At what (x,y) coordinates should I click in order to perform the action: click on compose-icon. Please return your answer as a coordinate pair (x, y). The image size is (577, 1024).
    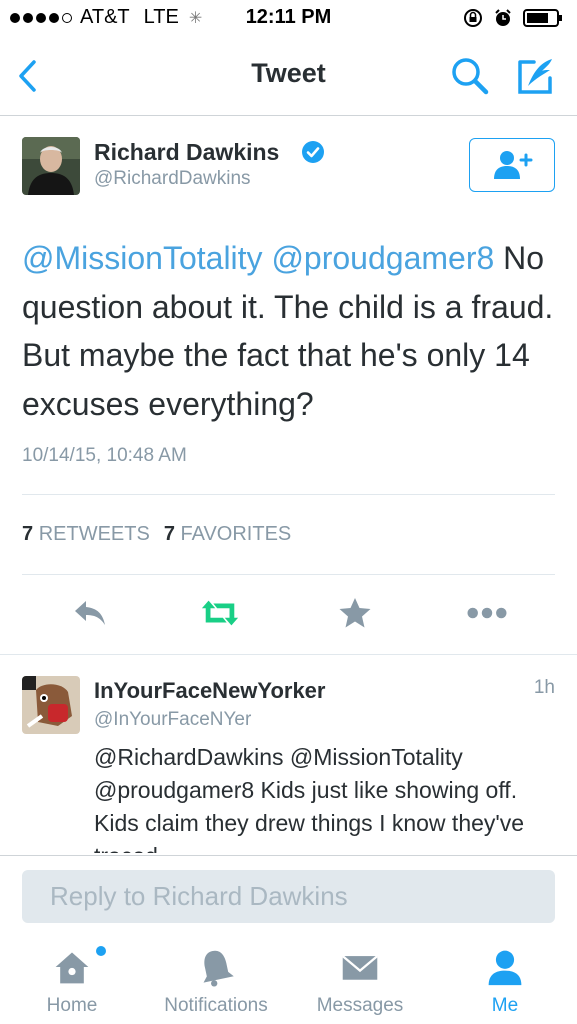
    Looking at the image, I should click on (535, 76).